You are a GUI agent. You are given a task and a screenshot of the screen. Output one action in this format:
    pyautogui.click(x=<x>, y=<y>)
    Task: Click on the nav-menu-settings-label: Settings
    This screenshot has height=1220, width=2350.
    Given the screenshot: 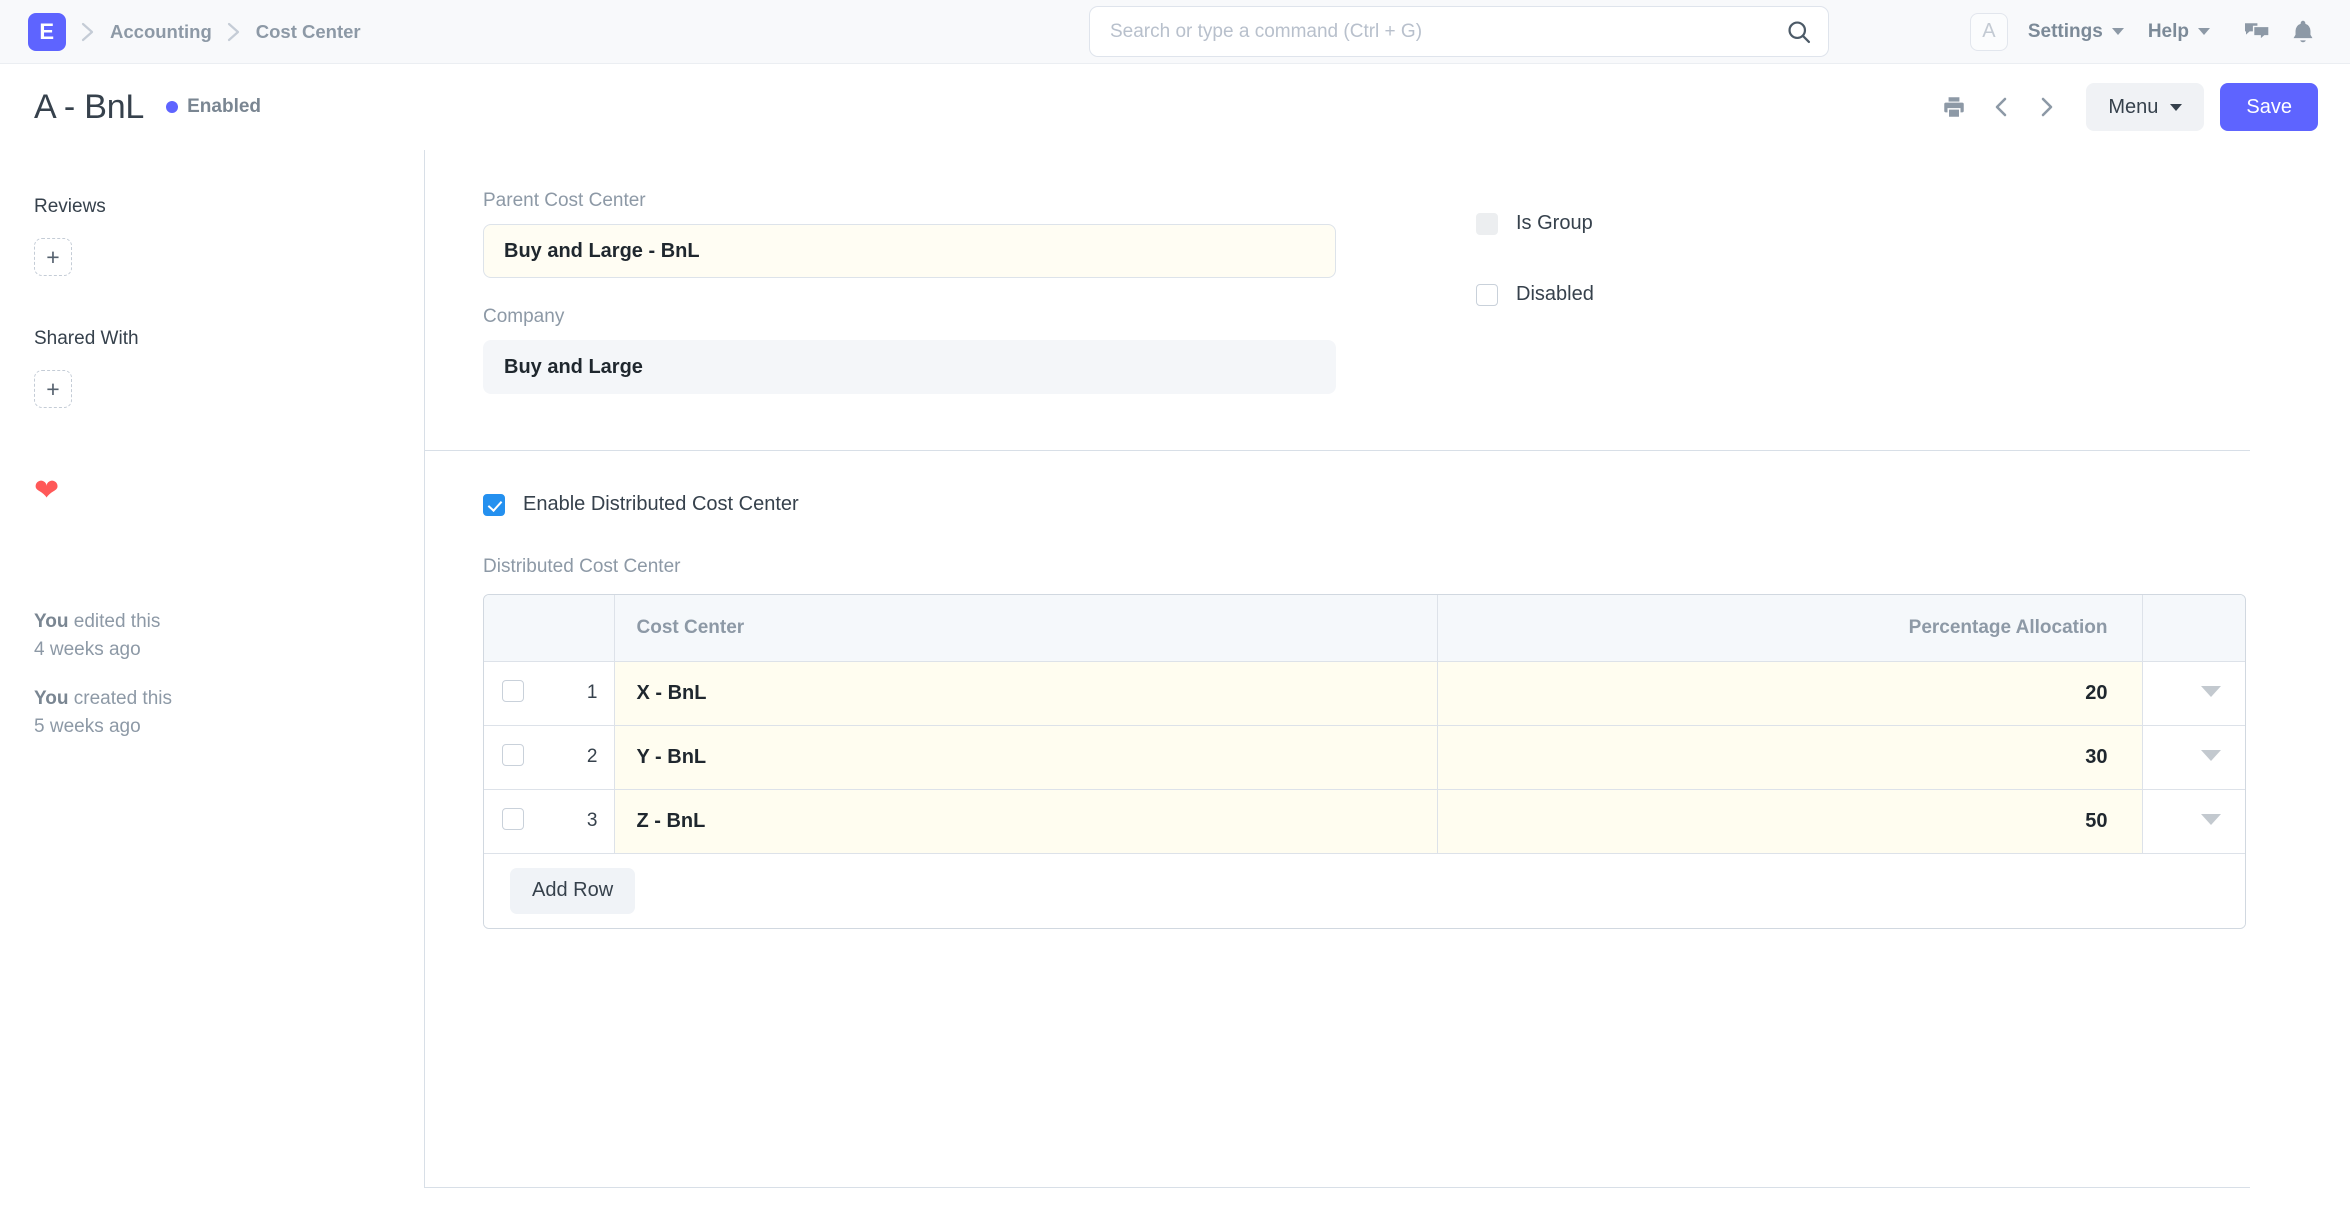 What is the action you would take?
    pyautogui.click(x=2065, y=31)
    